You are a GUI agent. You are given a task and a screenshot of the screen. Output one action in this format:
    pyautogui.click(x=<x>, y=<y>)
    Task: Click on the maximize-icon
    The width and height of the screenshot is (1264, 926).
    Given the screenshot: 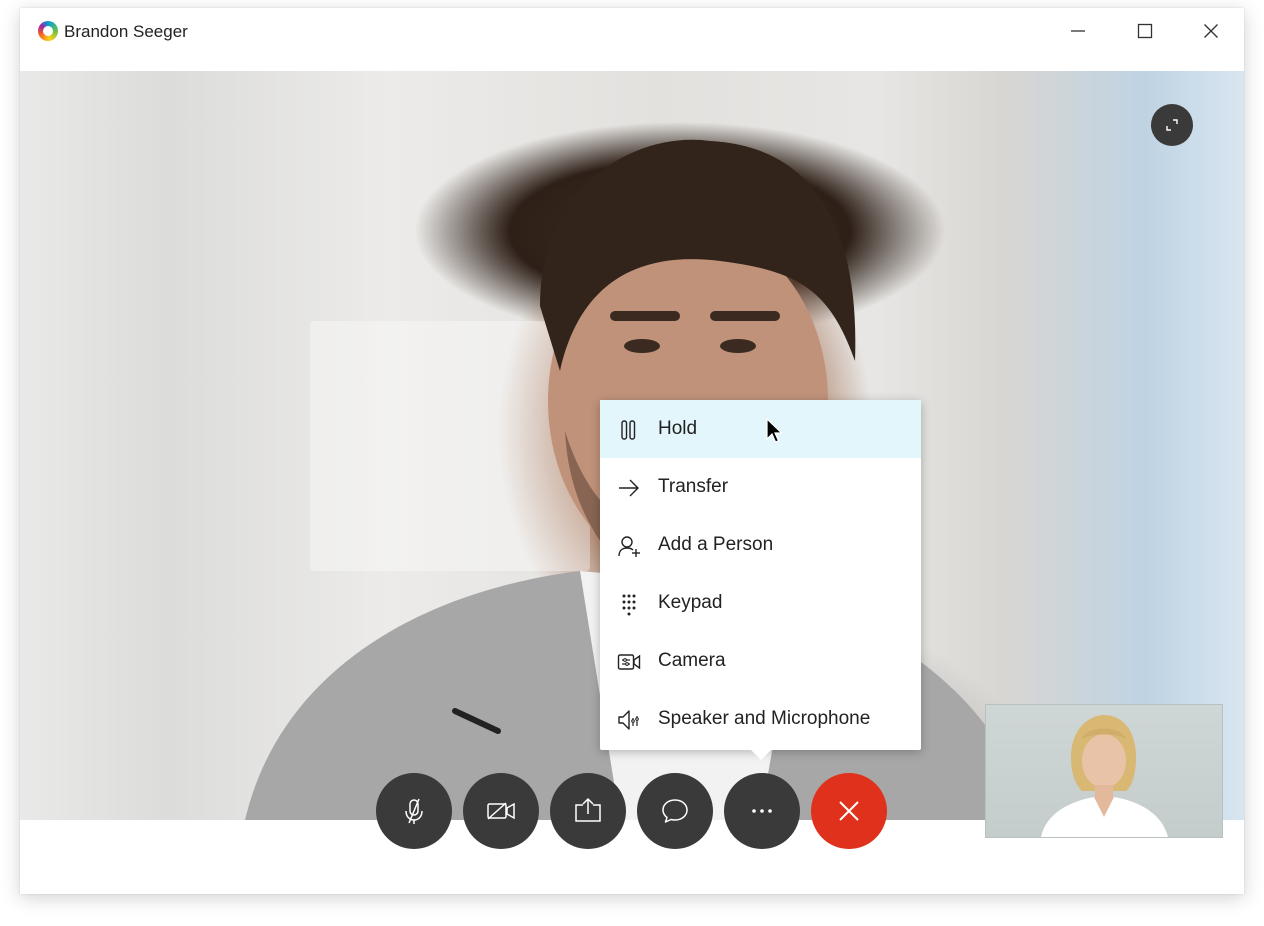 What is the action you would take?
    pyautogui.click(x=1145, y=31)
    